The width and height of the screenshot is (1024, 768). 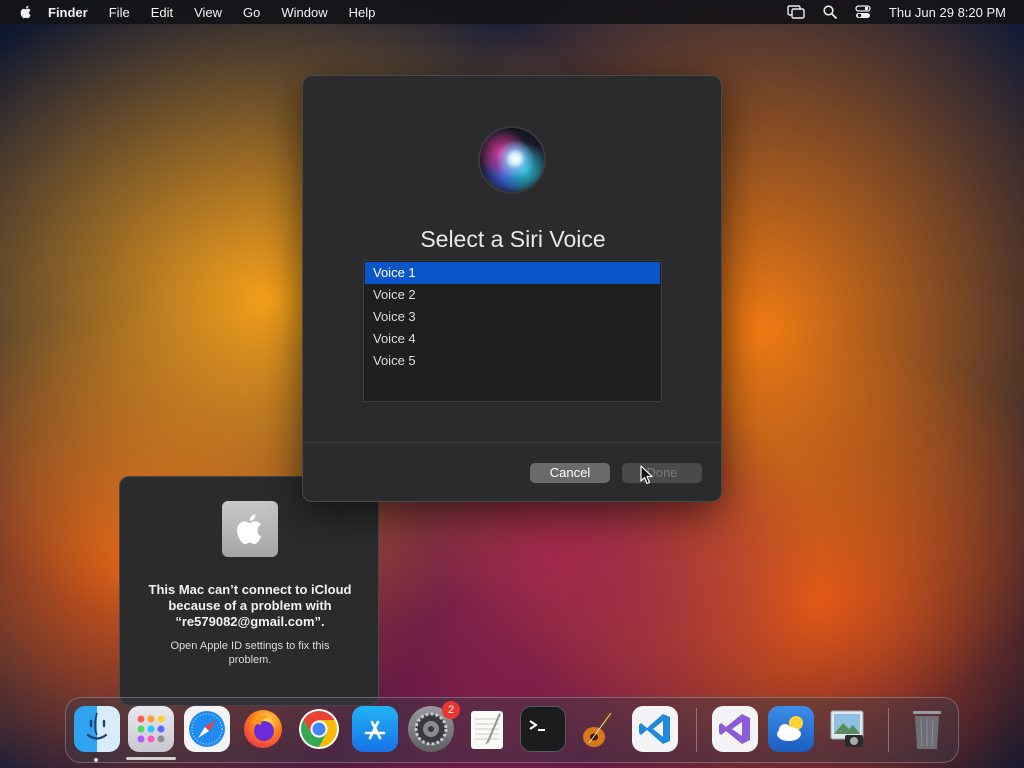 I want to click on dock: 2, so click(x=512, y=730).